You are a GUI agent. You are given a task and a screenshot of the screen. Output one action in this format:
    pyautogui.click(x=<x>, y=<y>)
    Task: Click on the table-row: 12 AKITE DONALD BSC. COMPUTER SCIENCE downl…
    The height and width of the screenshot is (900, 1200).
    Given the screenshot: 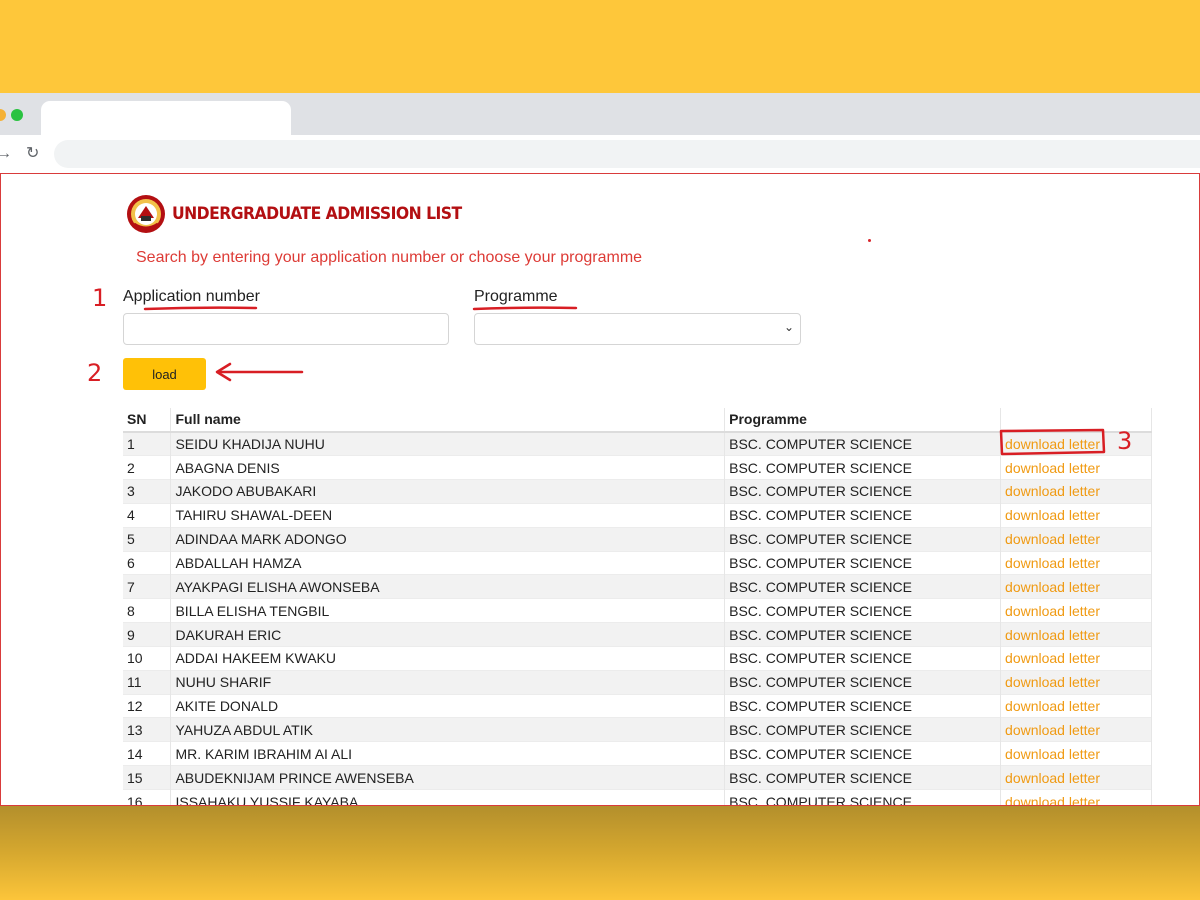 What is the action you would take?
    pyautogui.click(x=637, y=705)
    